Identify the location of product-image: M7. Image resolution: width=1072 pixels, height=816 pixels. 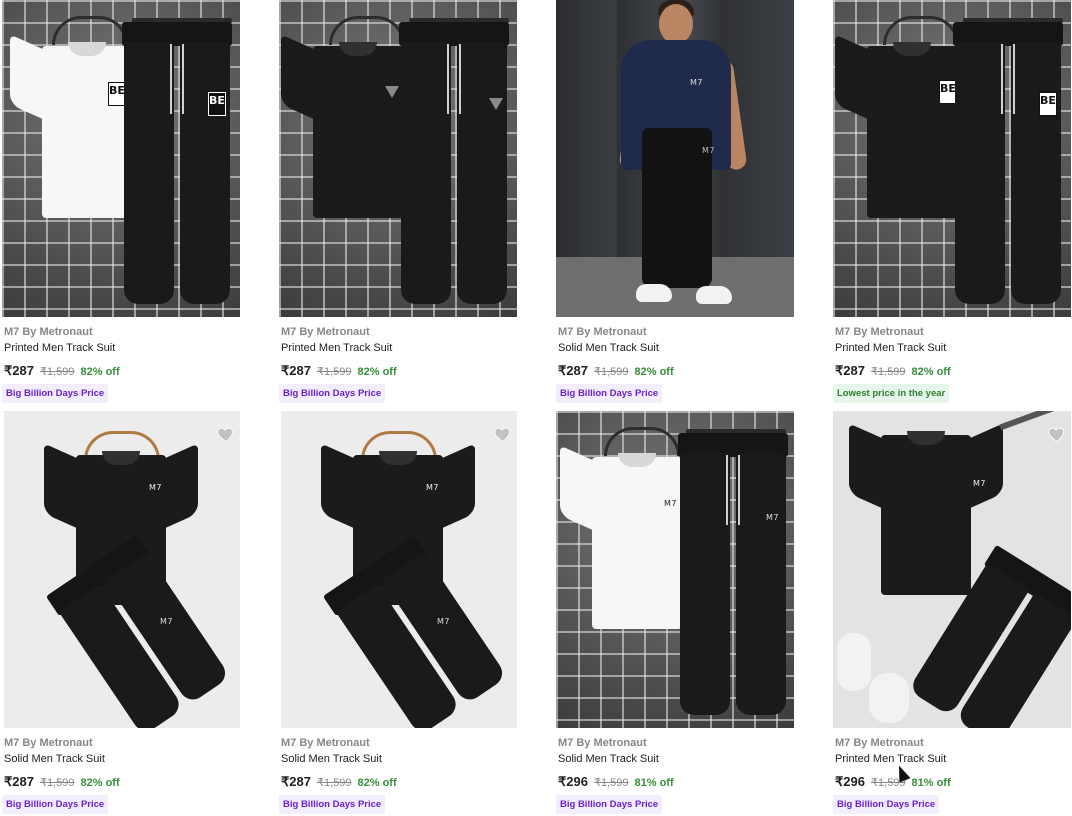
(952, 569).